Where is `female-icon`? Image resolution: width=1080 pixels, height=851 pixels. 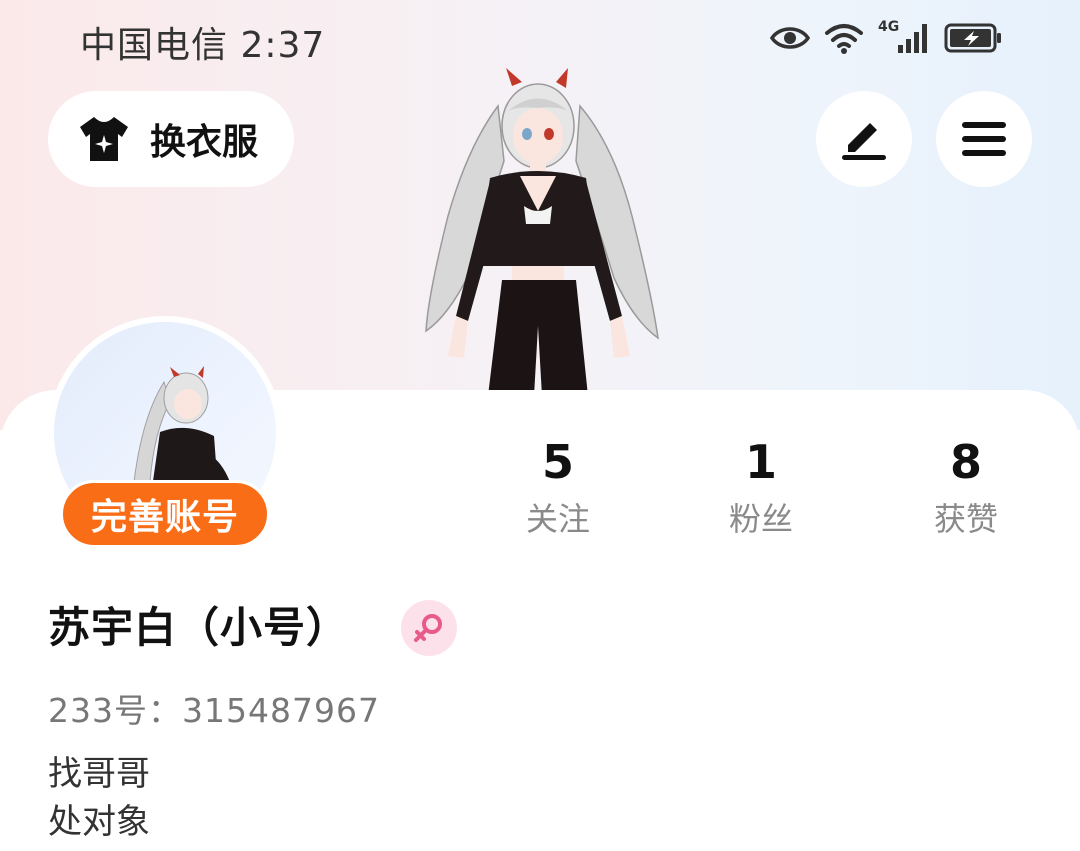 female-icon is located at coordinates (428, 628).